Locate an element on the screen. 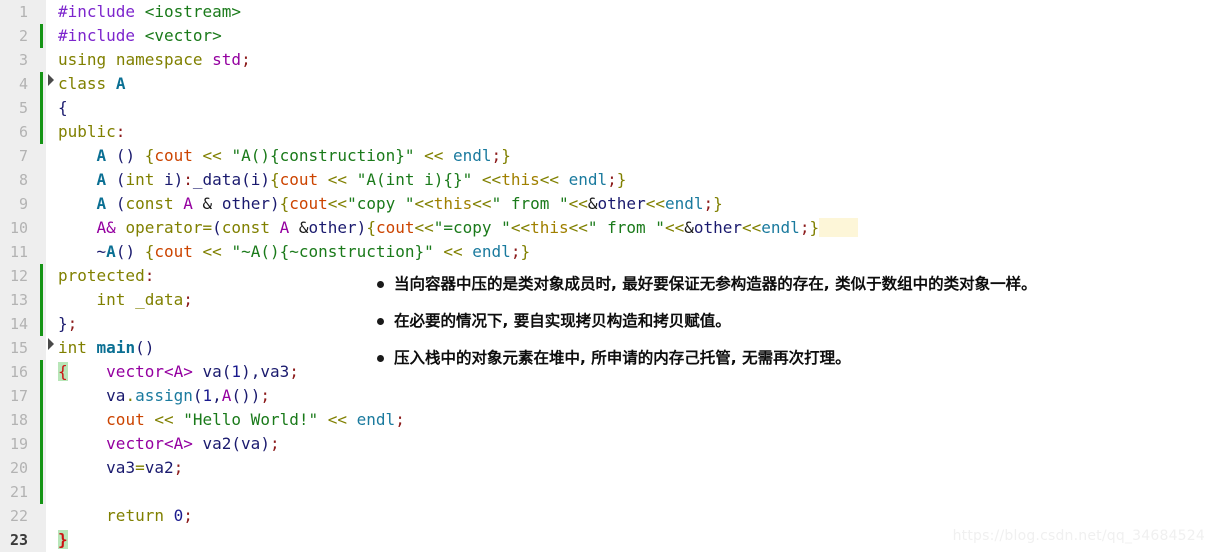 The height and width of the screenshot is (552, 1213). line-number-current: 23 is located at coordinates (18, 540).